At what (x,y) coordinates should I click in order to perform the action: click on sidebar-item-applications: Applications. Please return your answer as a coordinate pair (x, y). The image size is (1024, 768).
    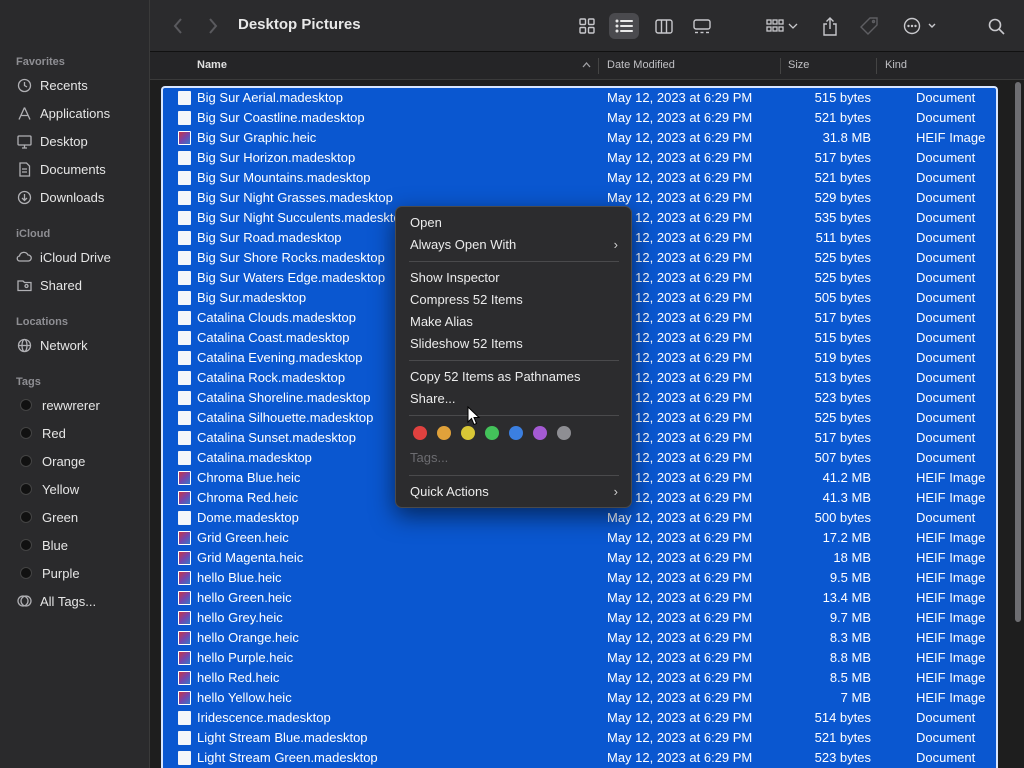
    Looking at the image, I should click on (63, 113).